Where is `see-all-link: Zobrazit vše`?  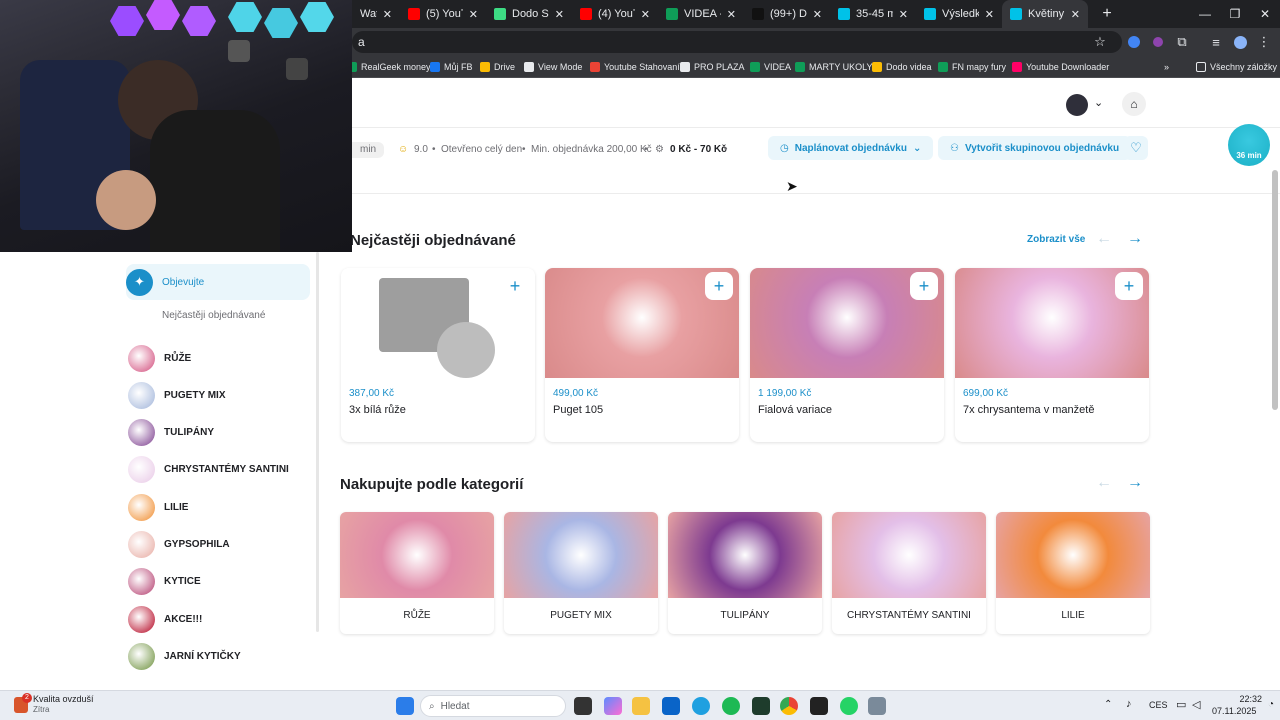
see-all-link: Zobrazit vše is located at coordinates (1056, 239).